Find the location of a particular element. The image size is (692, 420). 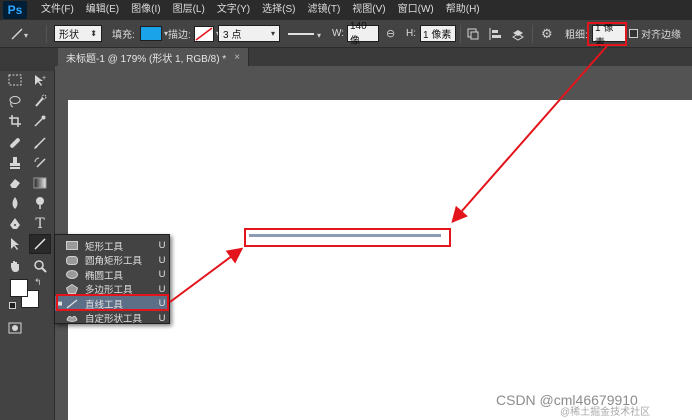

flyout-item-label: 圆角矩形工具 is located at coordinates (114, 261).